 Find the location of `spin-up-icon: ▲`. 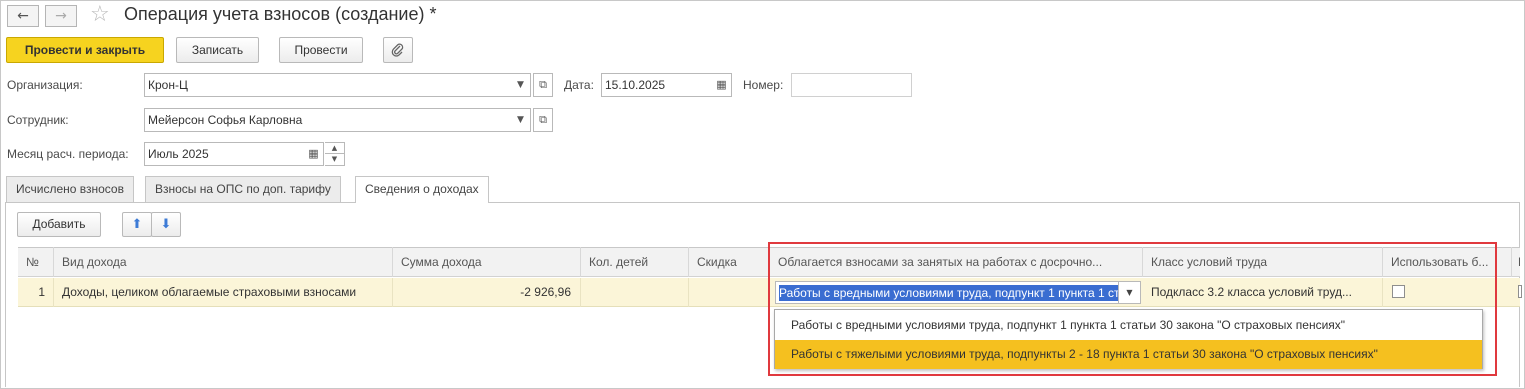

spin-up-icon: ▲ is located at coordinates (335, 148).